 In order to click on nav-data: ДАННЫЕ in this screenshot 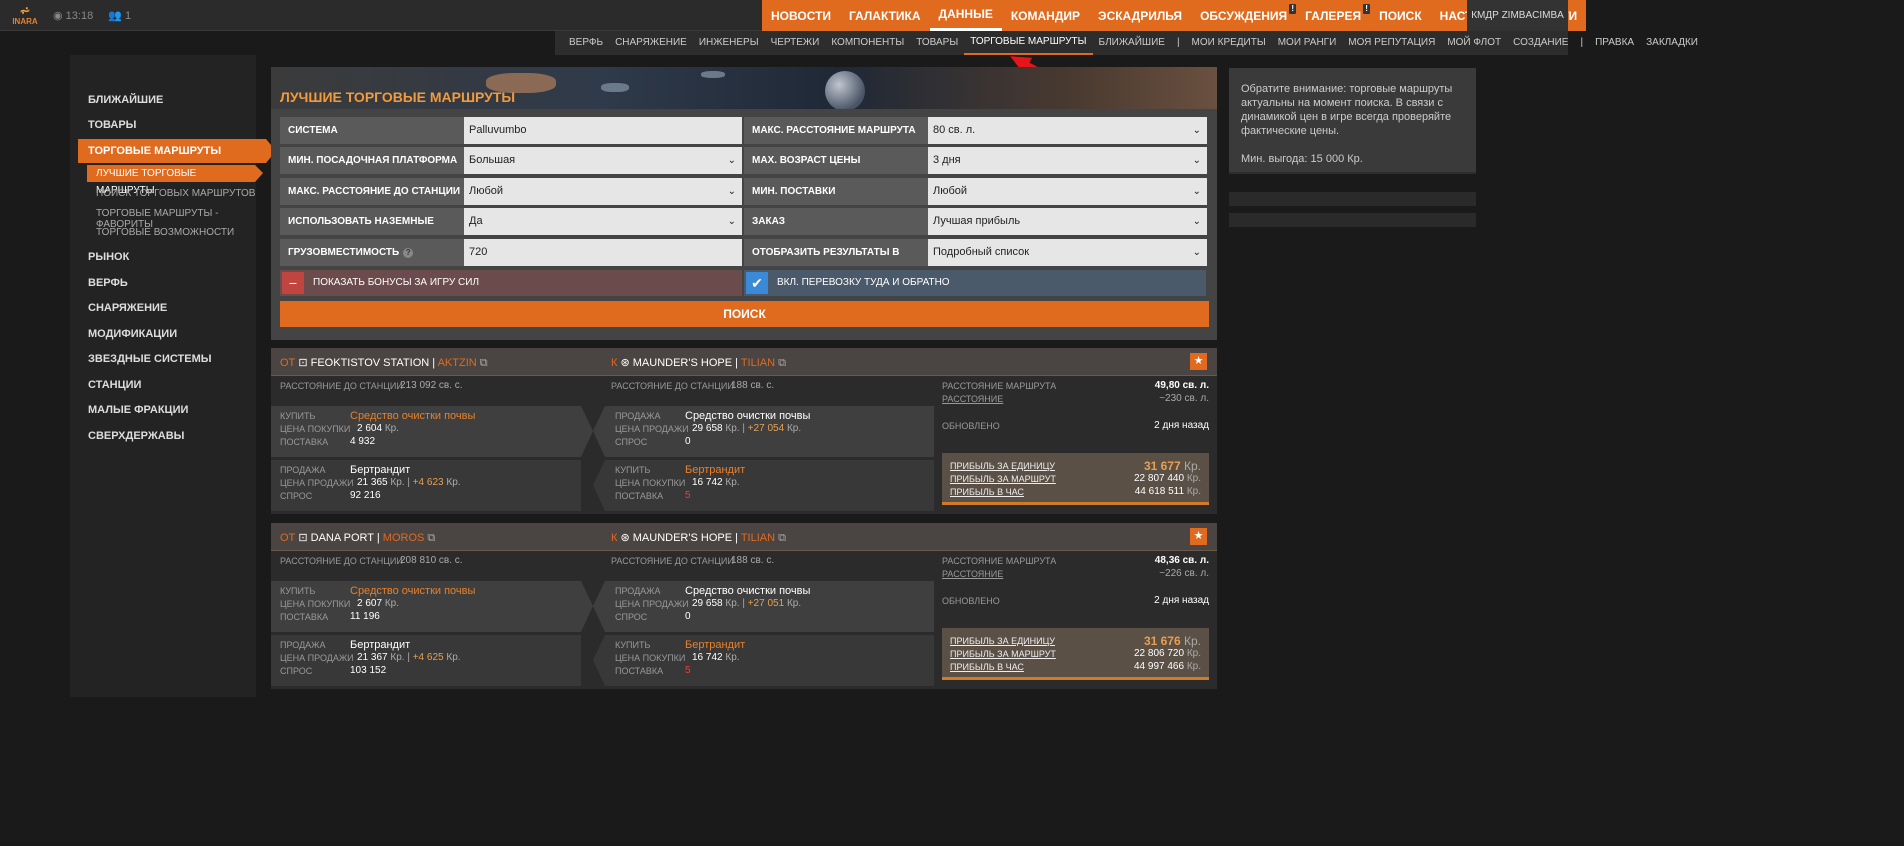, I will do `click(965, 15)`.